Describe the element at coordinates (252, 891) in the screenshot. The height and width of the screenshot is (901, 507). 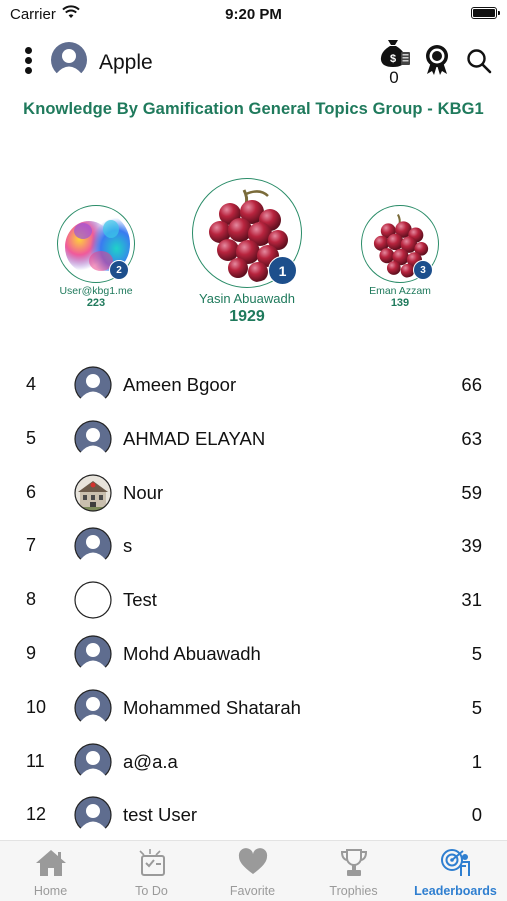
I see `tab-label: Favorite` at that location.